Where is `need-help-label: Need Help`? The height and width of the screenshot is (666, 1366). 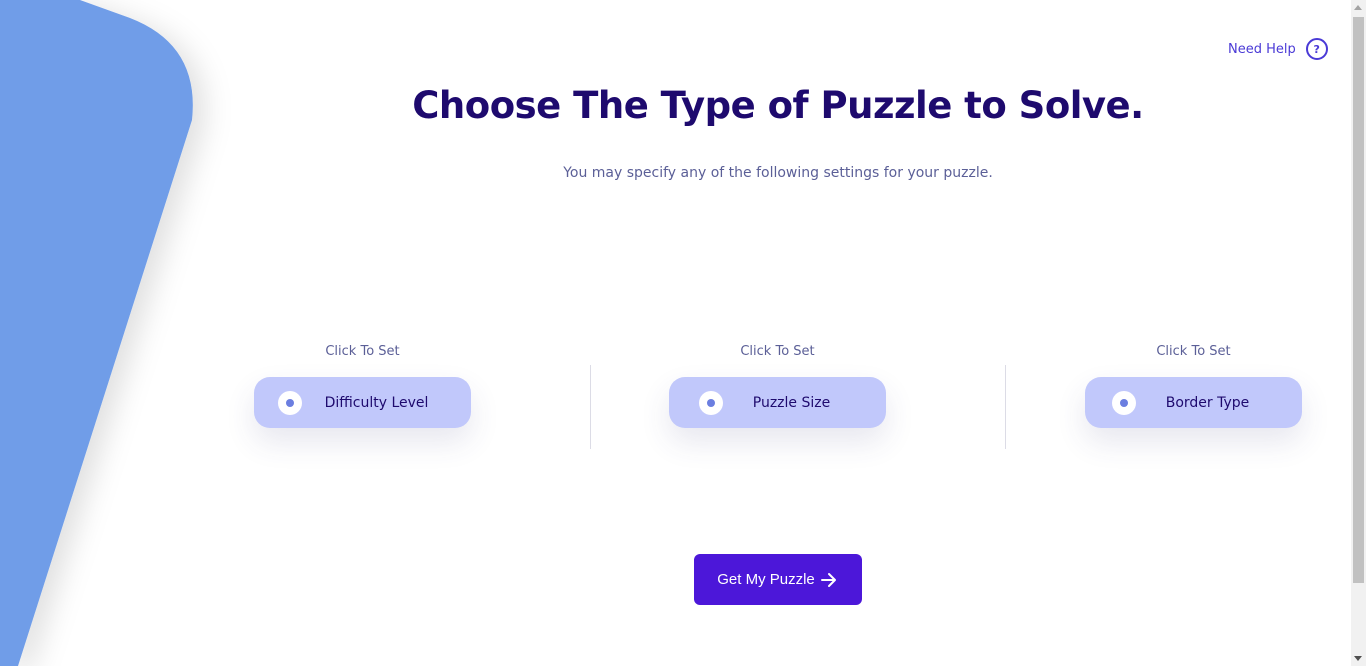 need-help-label: Need Help is located at coordinates (1262, 49).